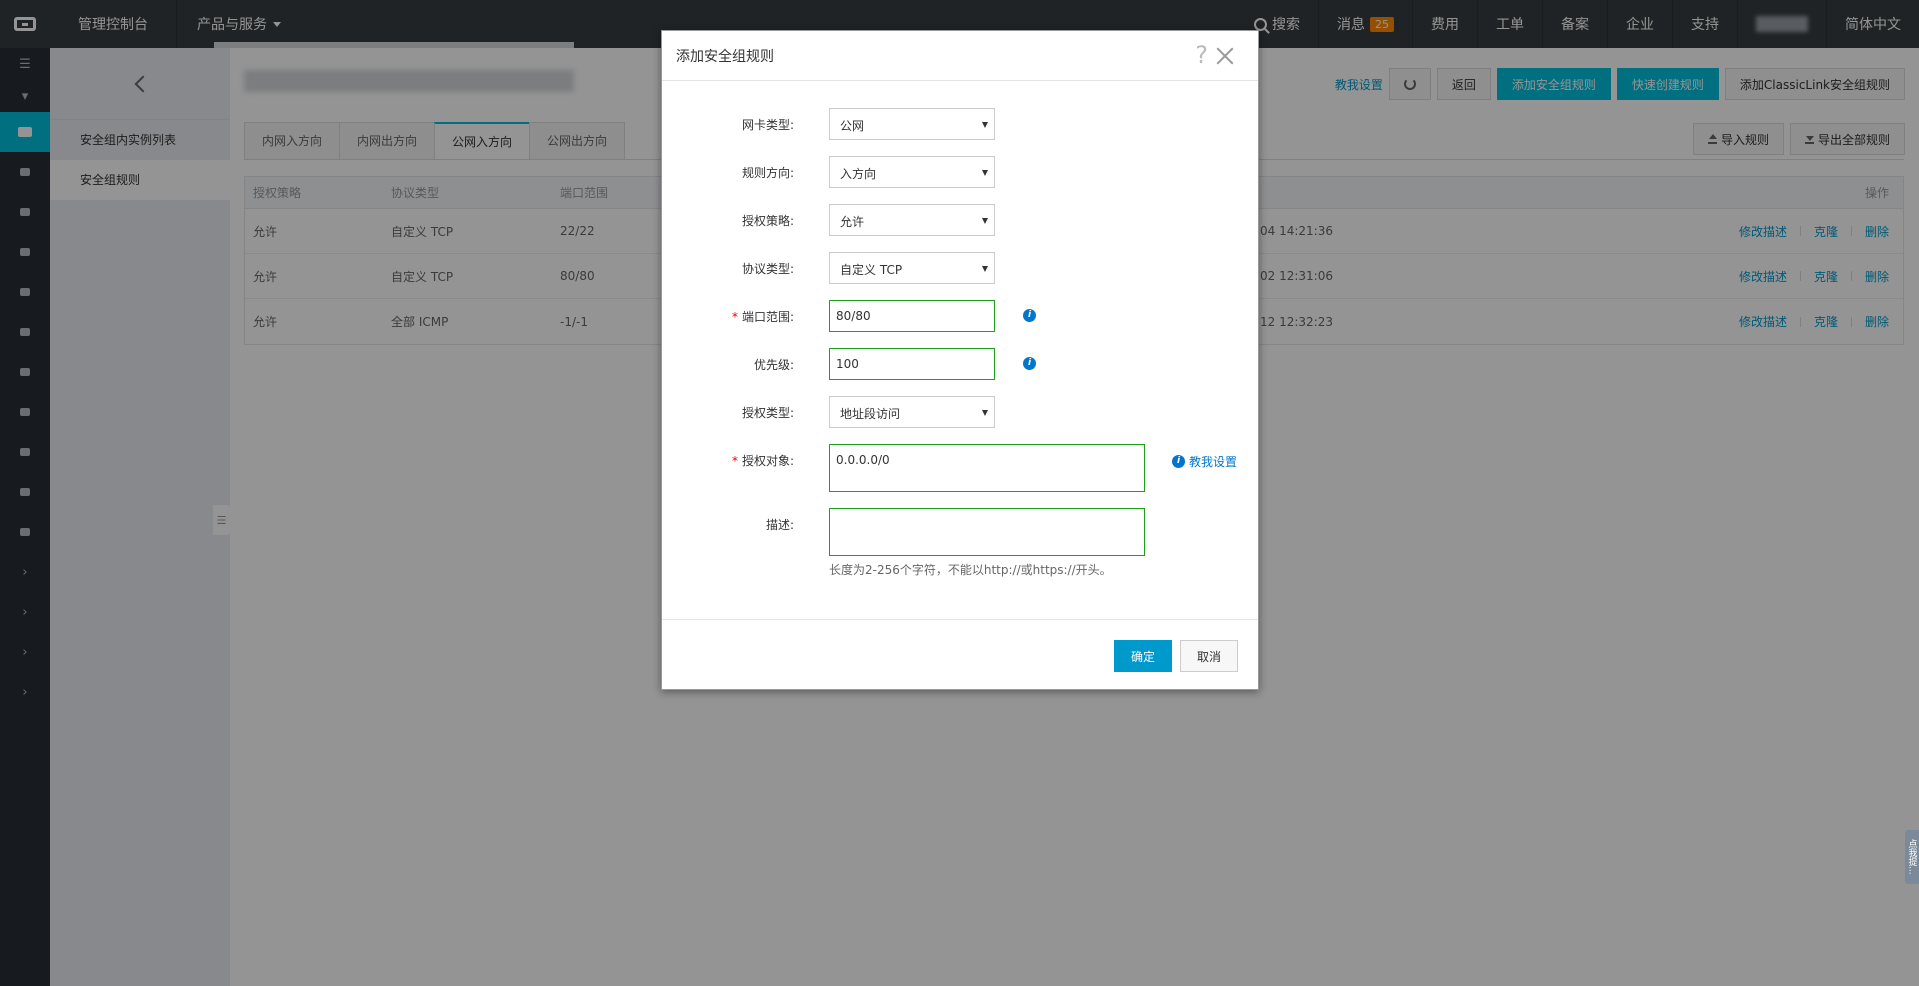  Describe the element at coordinates (779, 525) in the screenshot. I see `label-description: 描述:` at that location.